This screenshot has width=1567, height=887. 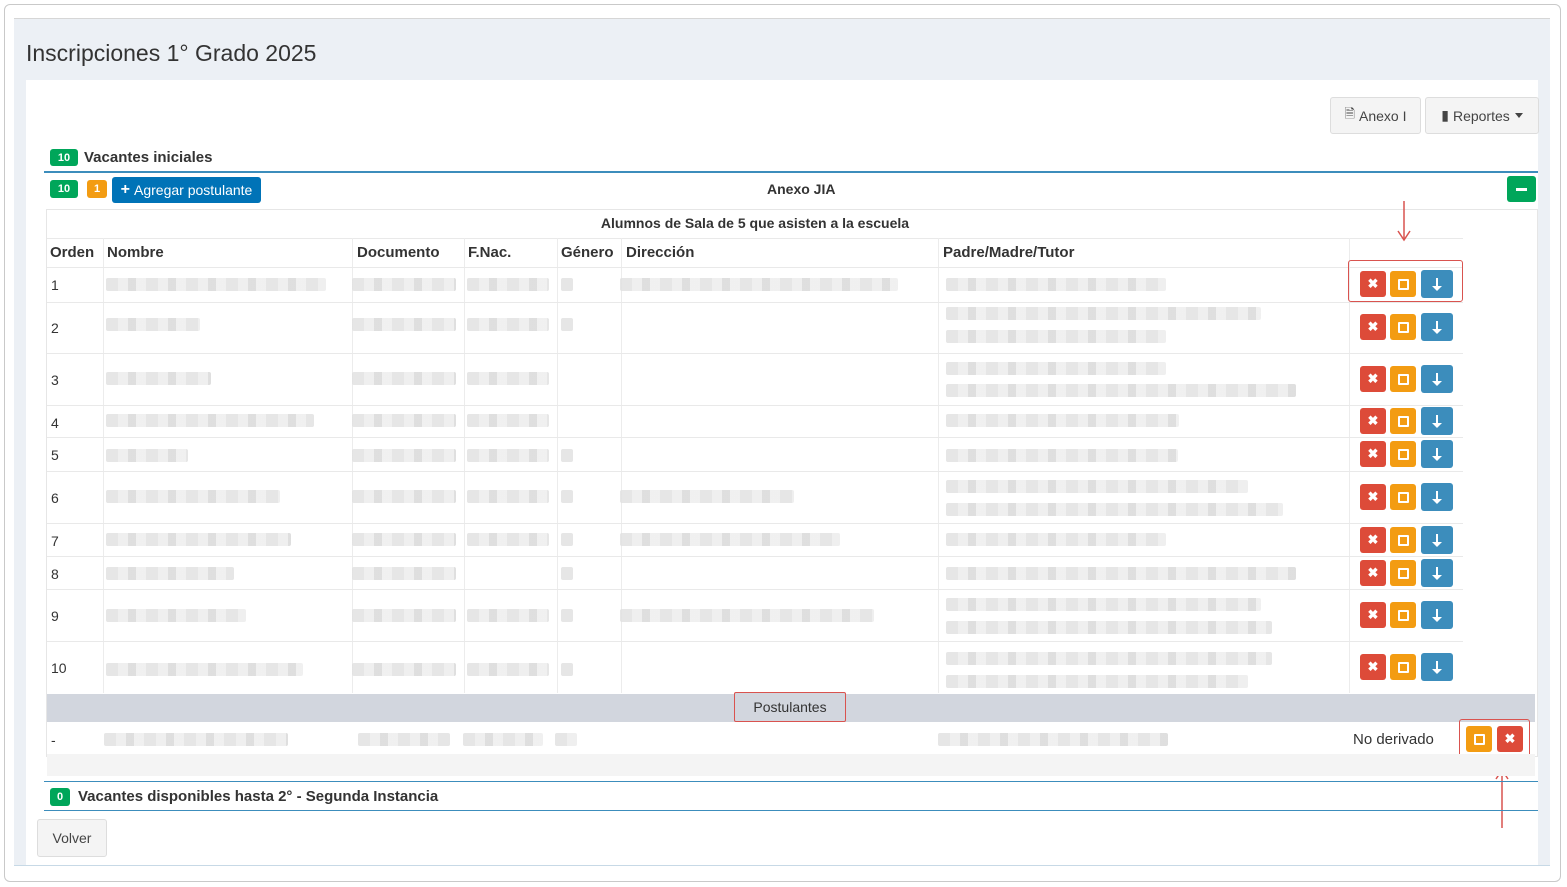 I want to click on minus-icon, so click(x=1521, y=189).